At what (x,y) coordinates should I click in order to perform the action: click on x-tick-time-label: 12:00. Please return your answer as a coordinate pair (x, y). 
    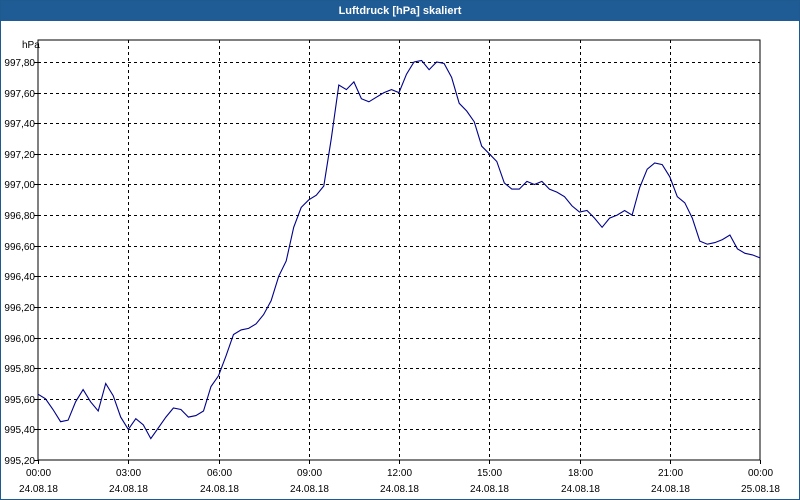
    Looking at the image, I should click on (399, 473).